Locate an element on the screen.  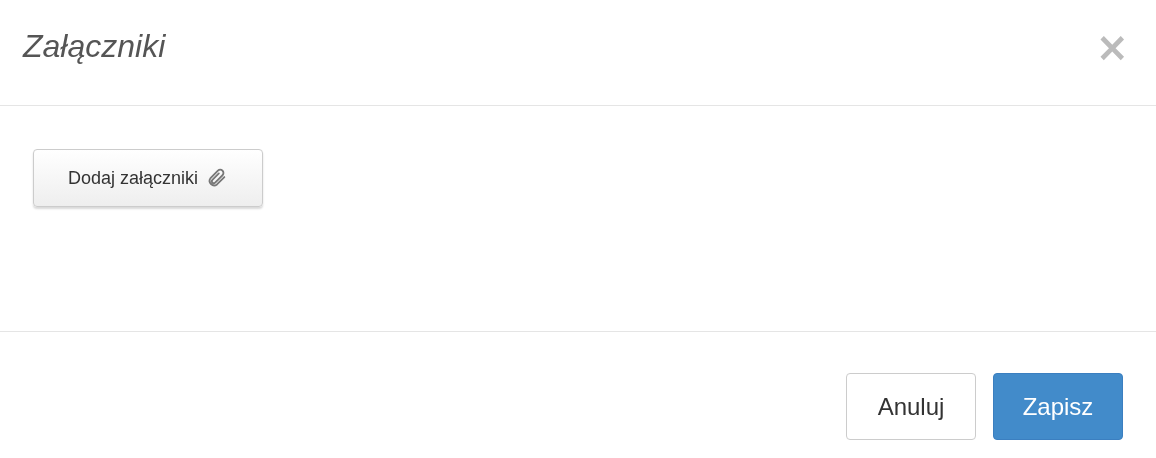
add-attachments-button: Dodaj załączniki is located at coordinates (148, 178).